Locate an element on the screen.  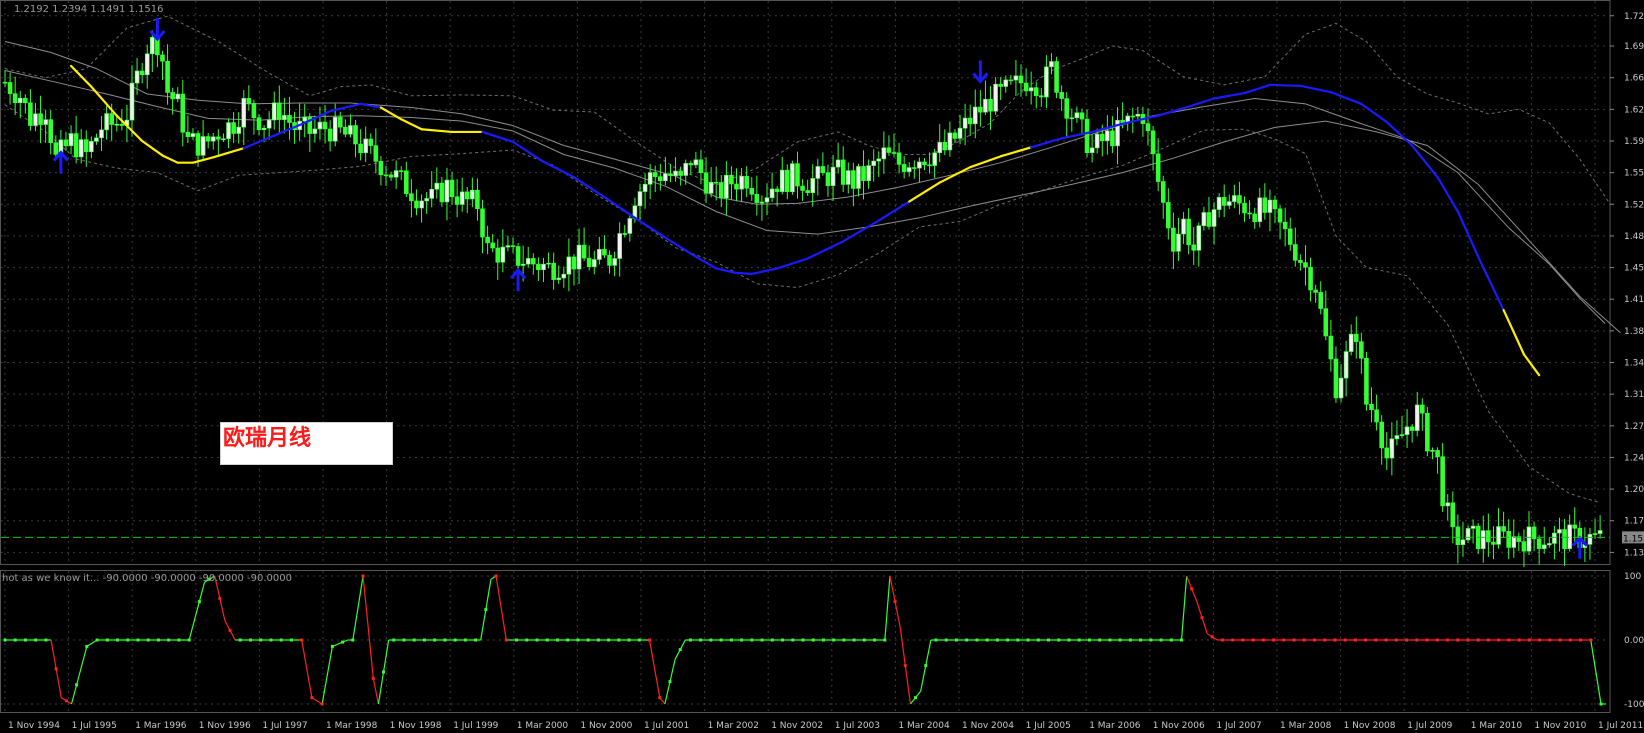
y-tick-label: 1.3800 is located at coordinates (1634, 332).